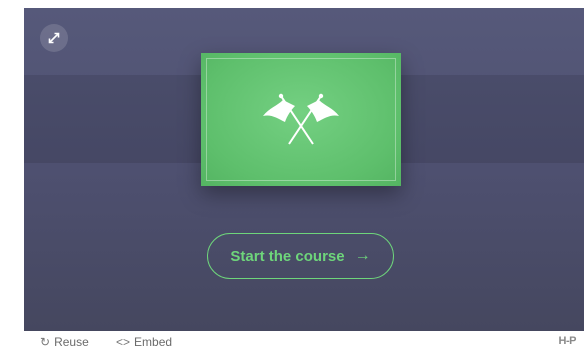  What do you see at coordinates (71, 342) in the screenshot?
I see `reuse-label: Reuse` at bounding box center [71, 342].